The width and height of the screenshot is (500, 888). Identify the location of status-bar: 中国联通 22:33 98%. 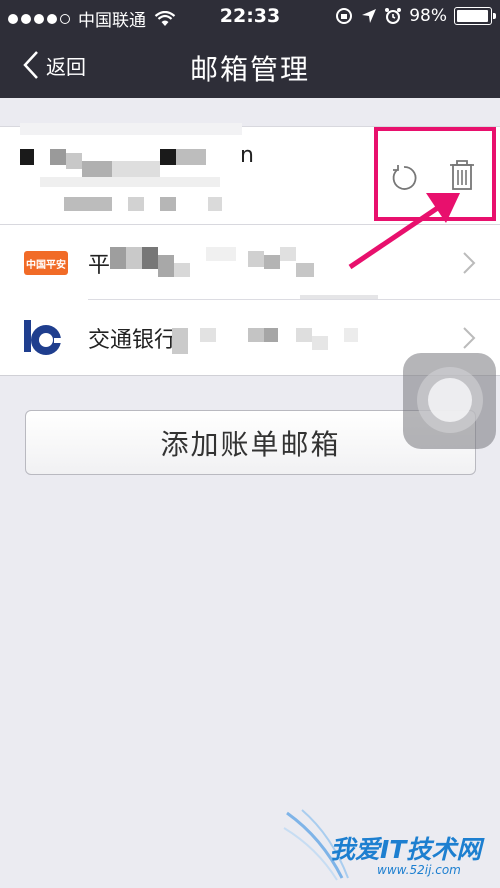
(250, 17).